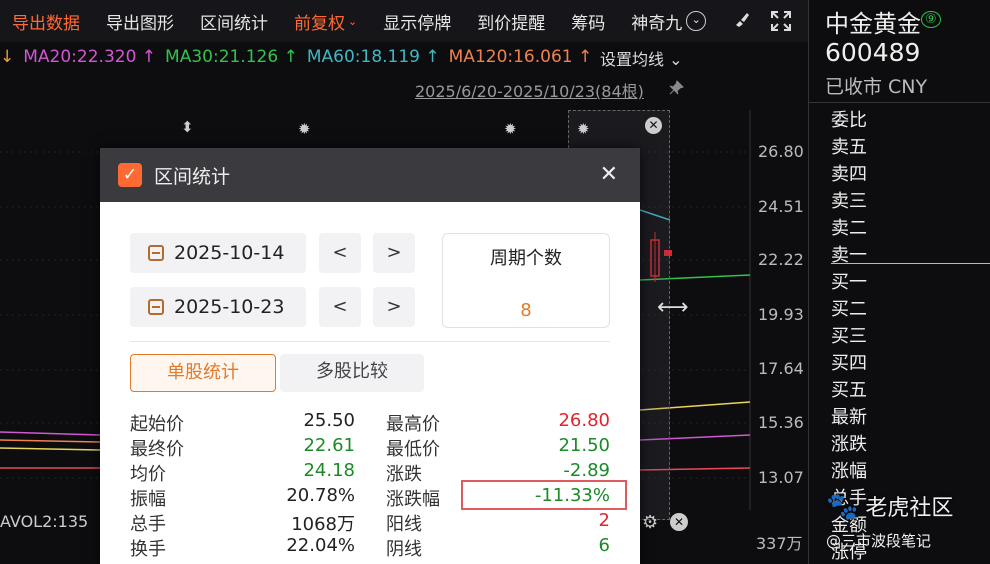 Image resolution: width=990 pixels, height=564 pixels. Describe the element at coordinates (673, 307) in the screenshot. I see `resize-horizontal-icon: ⟷` at that location.